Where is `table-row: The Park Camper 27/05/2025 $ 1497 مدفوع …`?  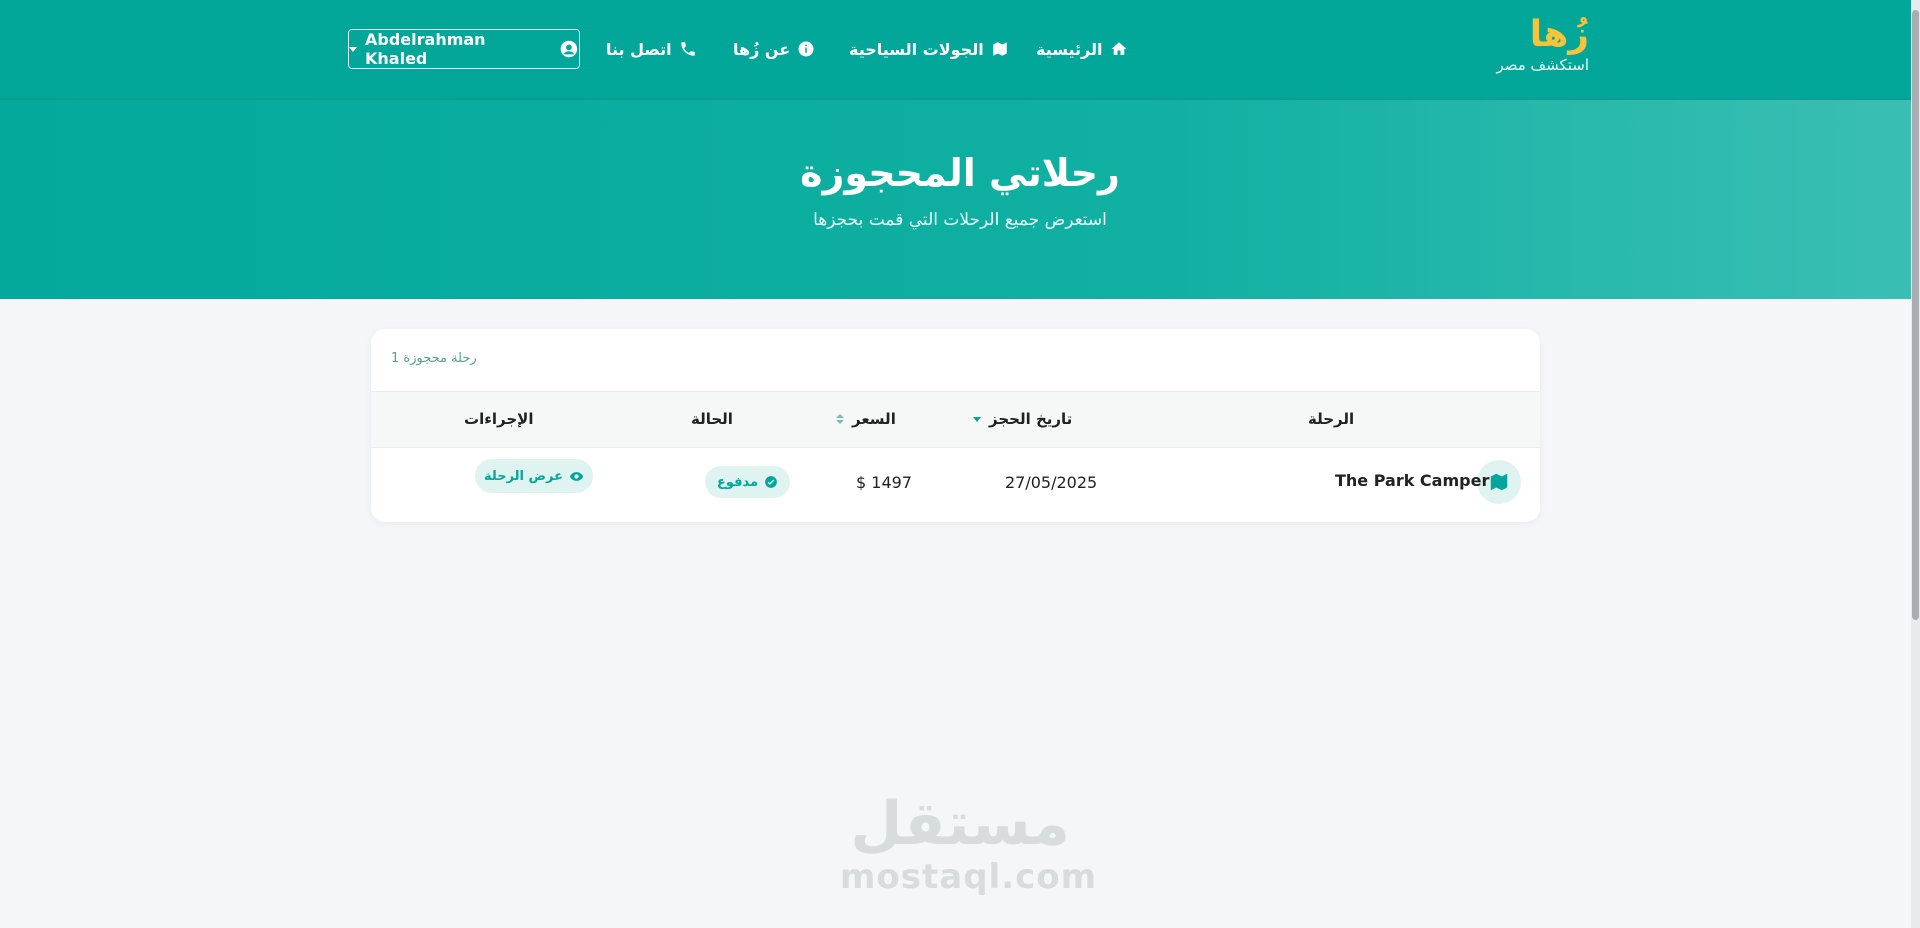 table-row: The Park Camper 27/05/2025 $ 1497 مدفوع … is located at coordinates (955, 484).